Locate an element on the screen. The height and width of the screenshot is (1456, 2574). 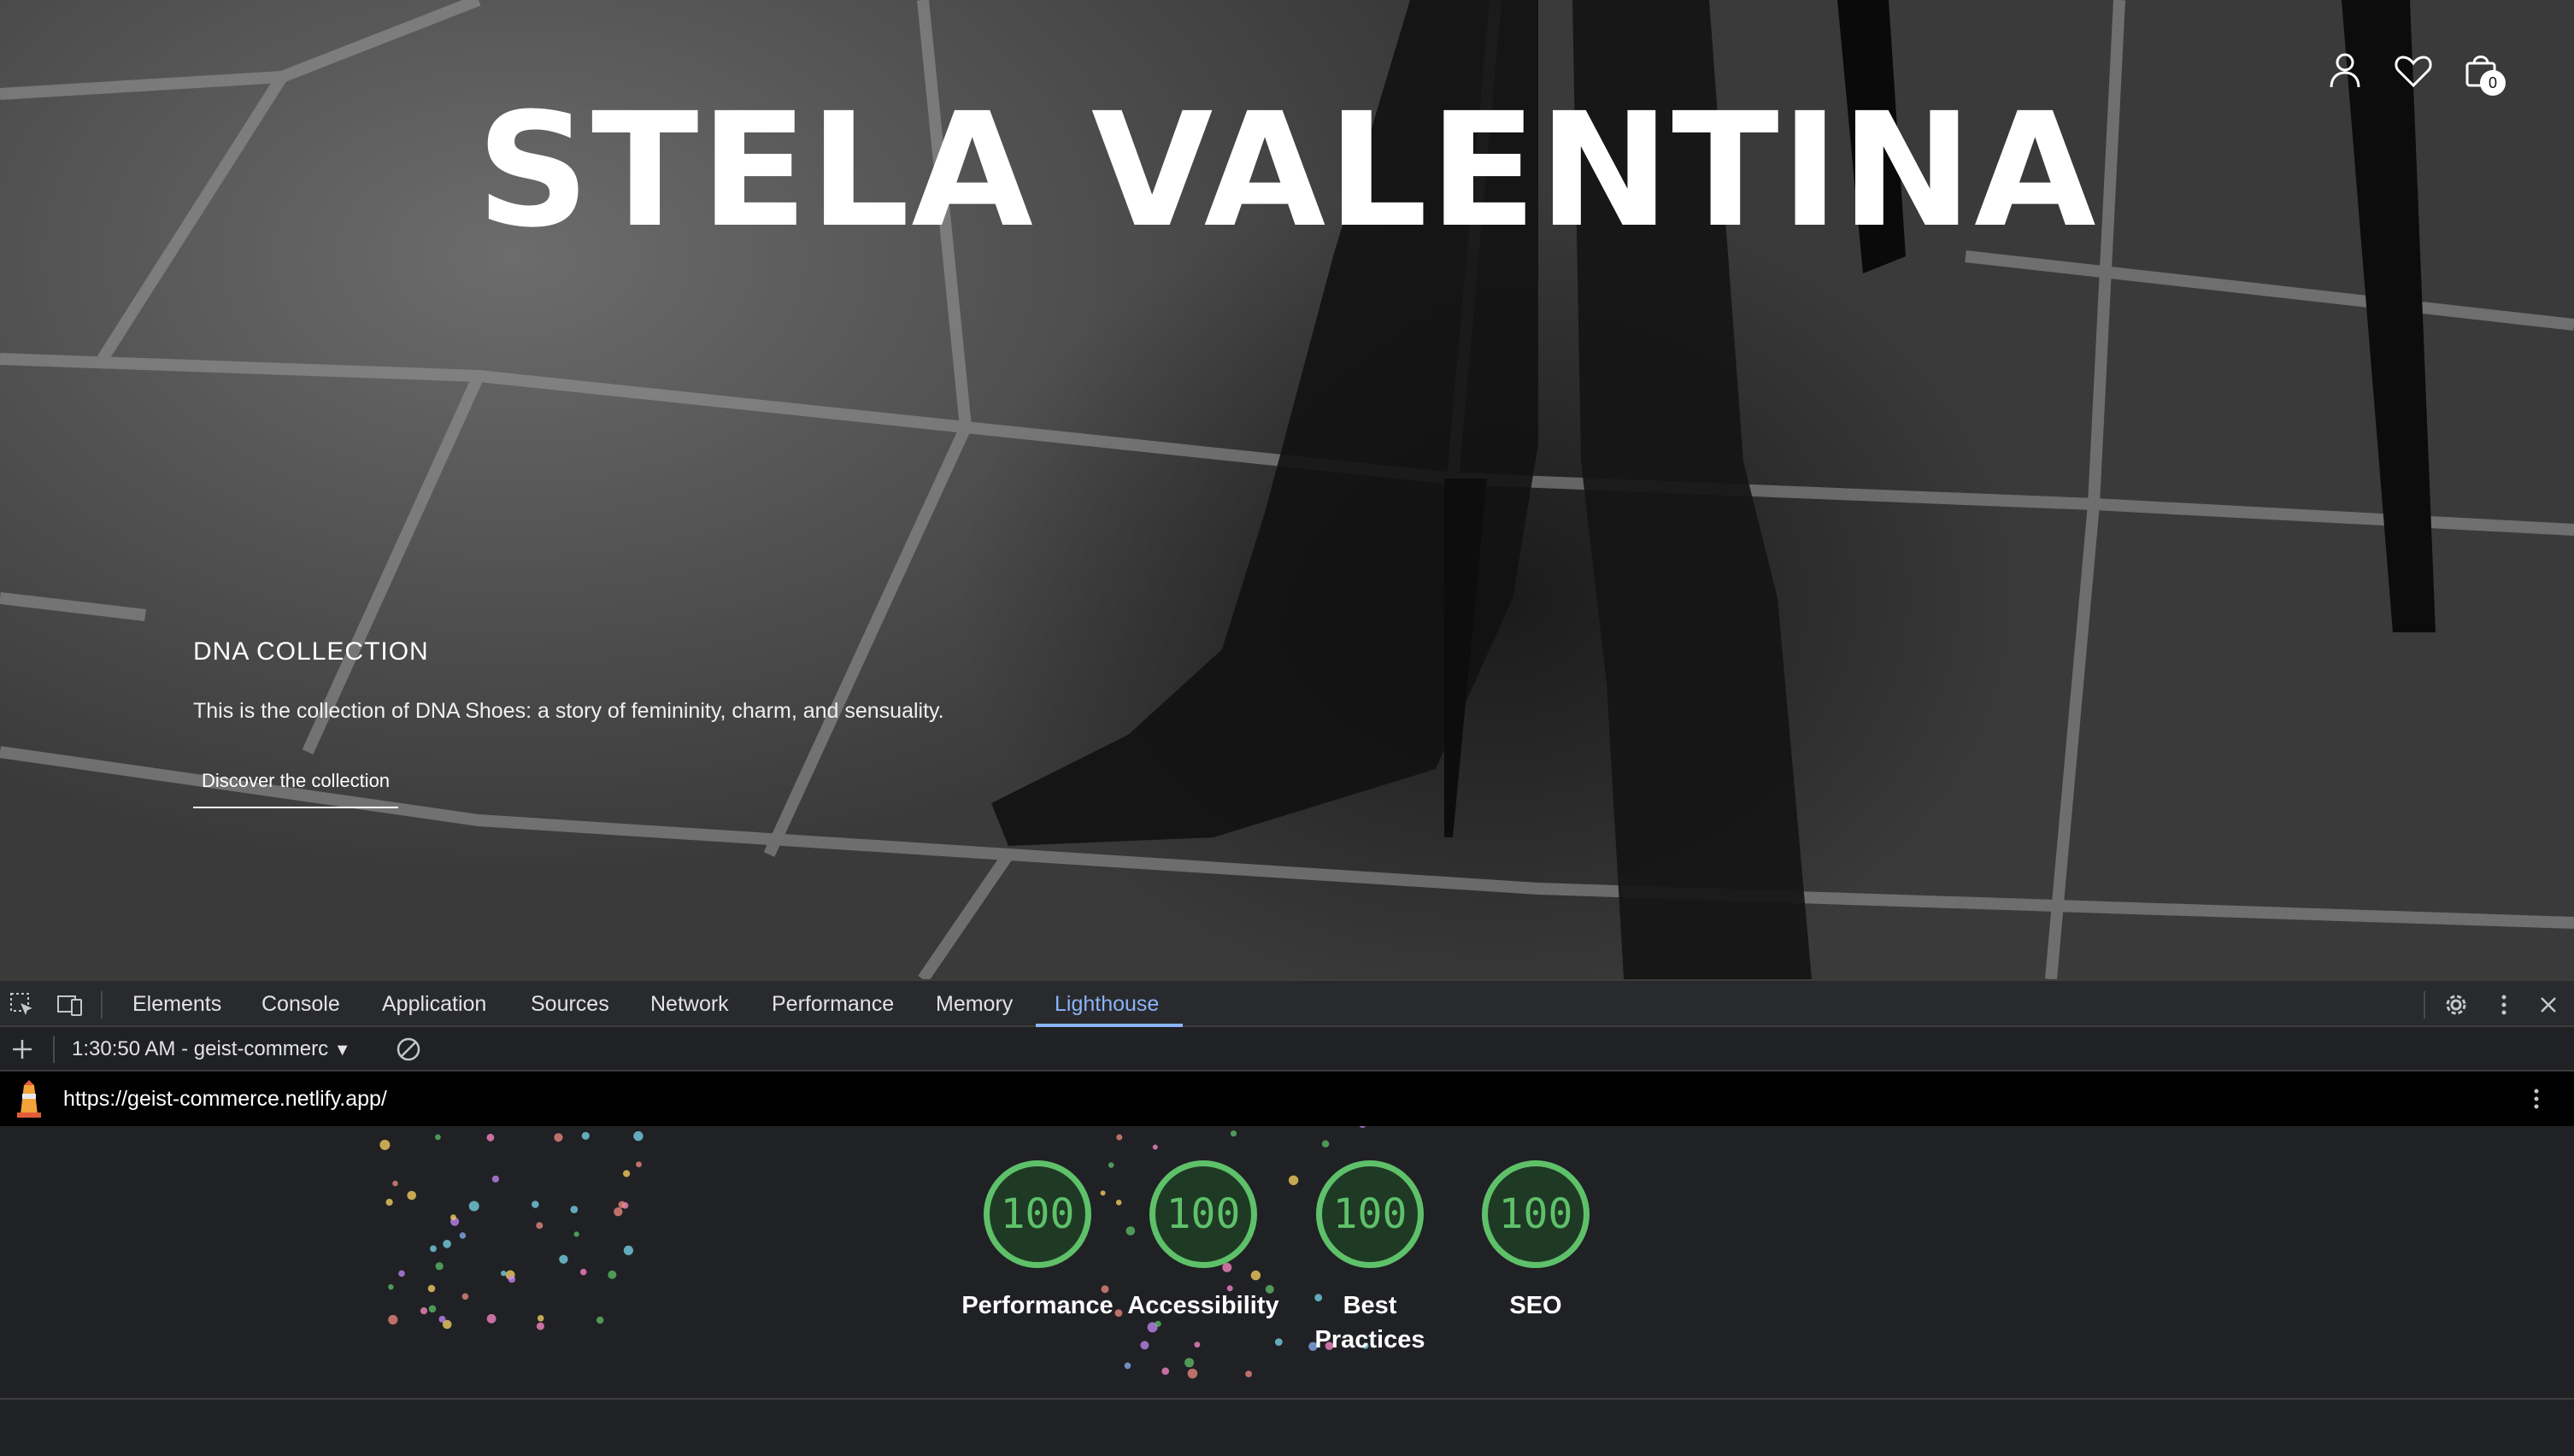
seo-label: SEO is located at coordinates (1535, 1306).